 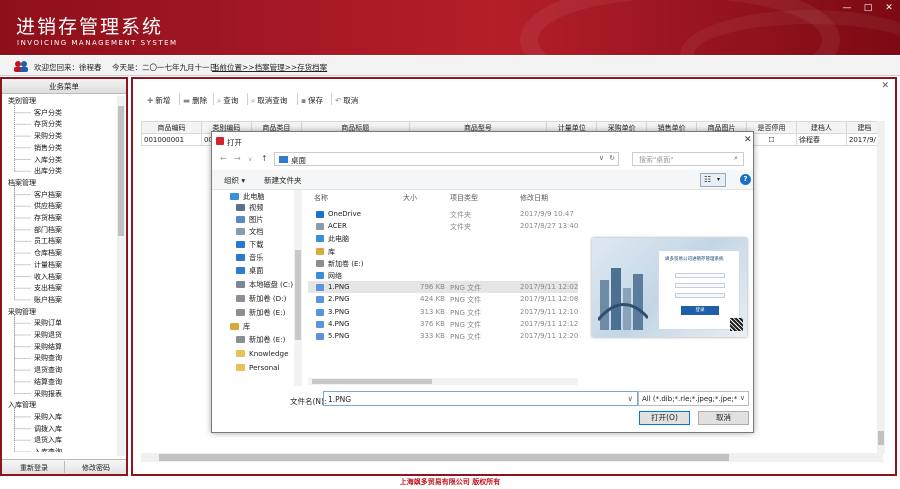 I want to click on nav-item: Knowledge, so click(x=262, y=353).